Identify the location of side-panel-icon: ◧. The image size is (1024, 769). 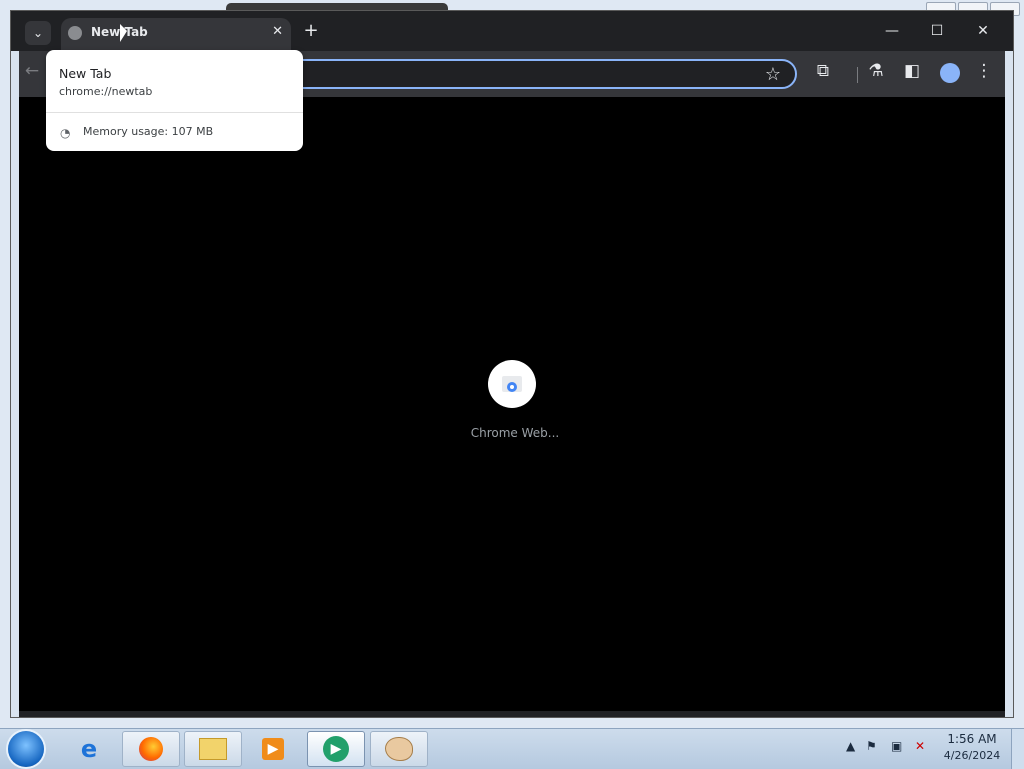
(912, 71).